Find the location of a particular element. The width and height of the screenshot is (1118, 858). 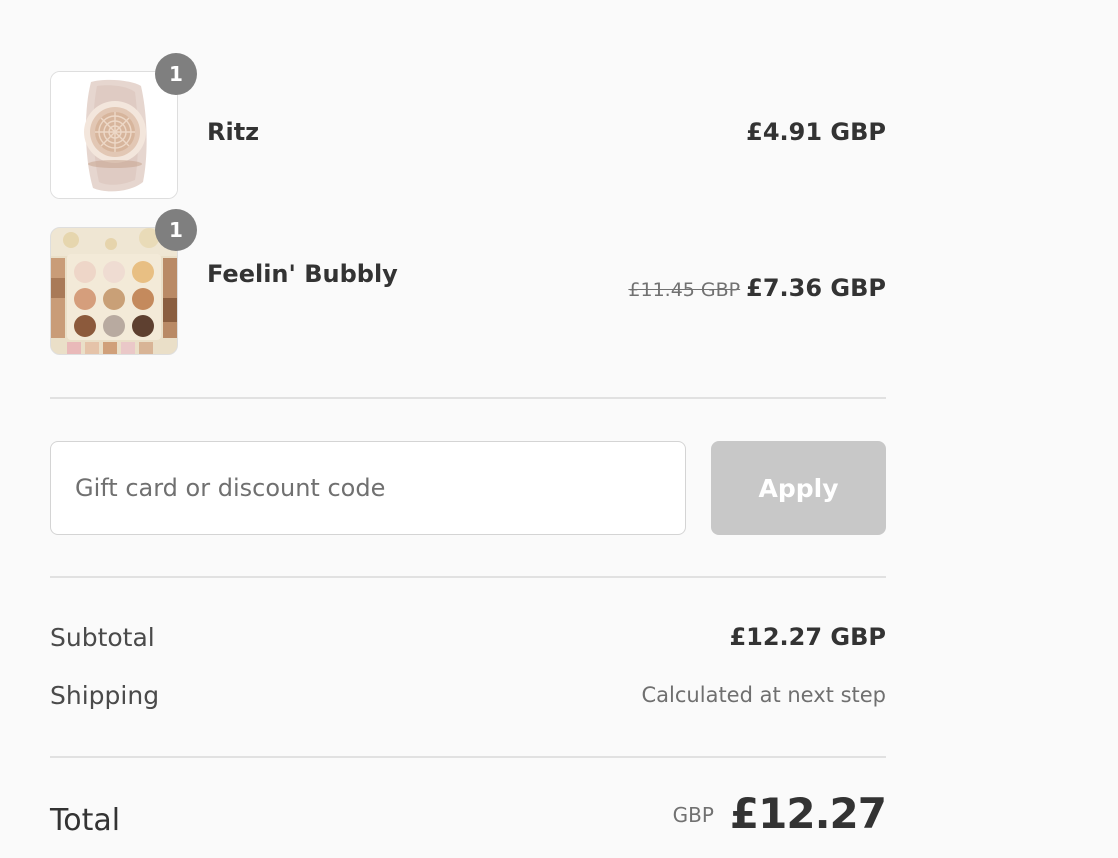

product-name: Ritz is located at coordinates (233, 132).